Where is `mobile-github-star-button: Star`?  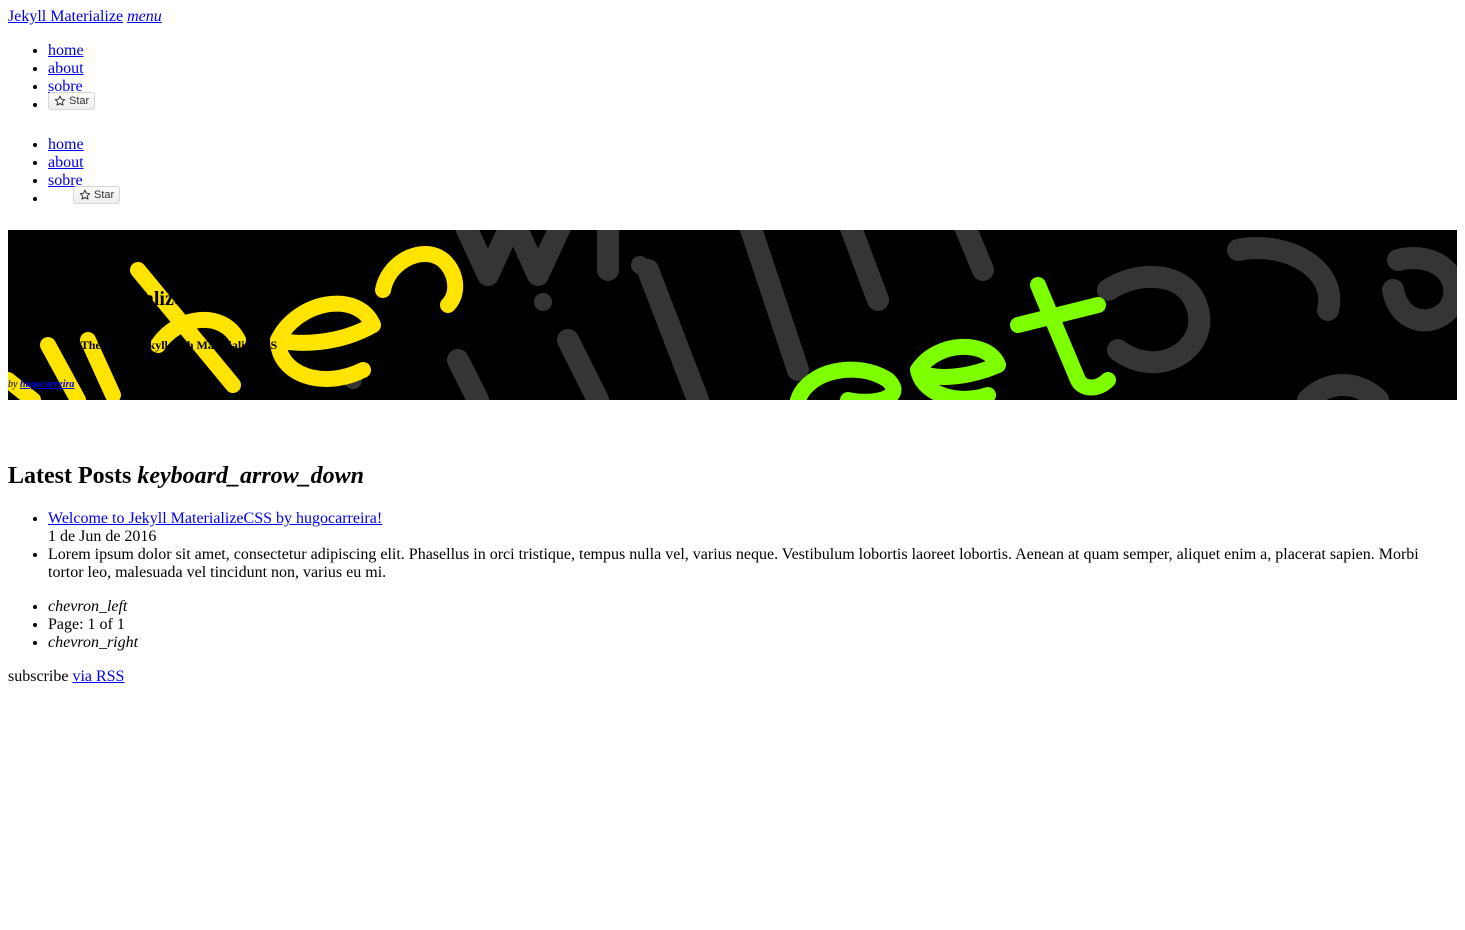 mobile-github-star-button: Star is located at coordinates (97, 195).